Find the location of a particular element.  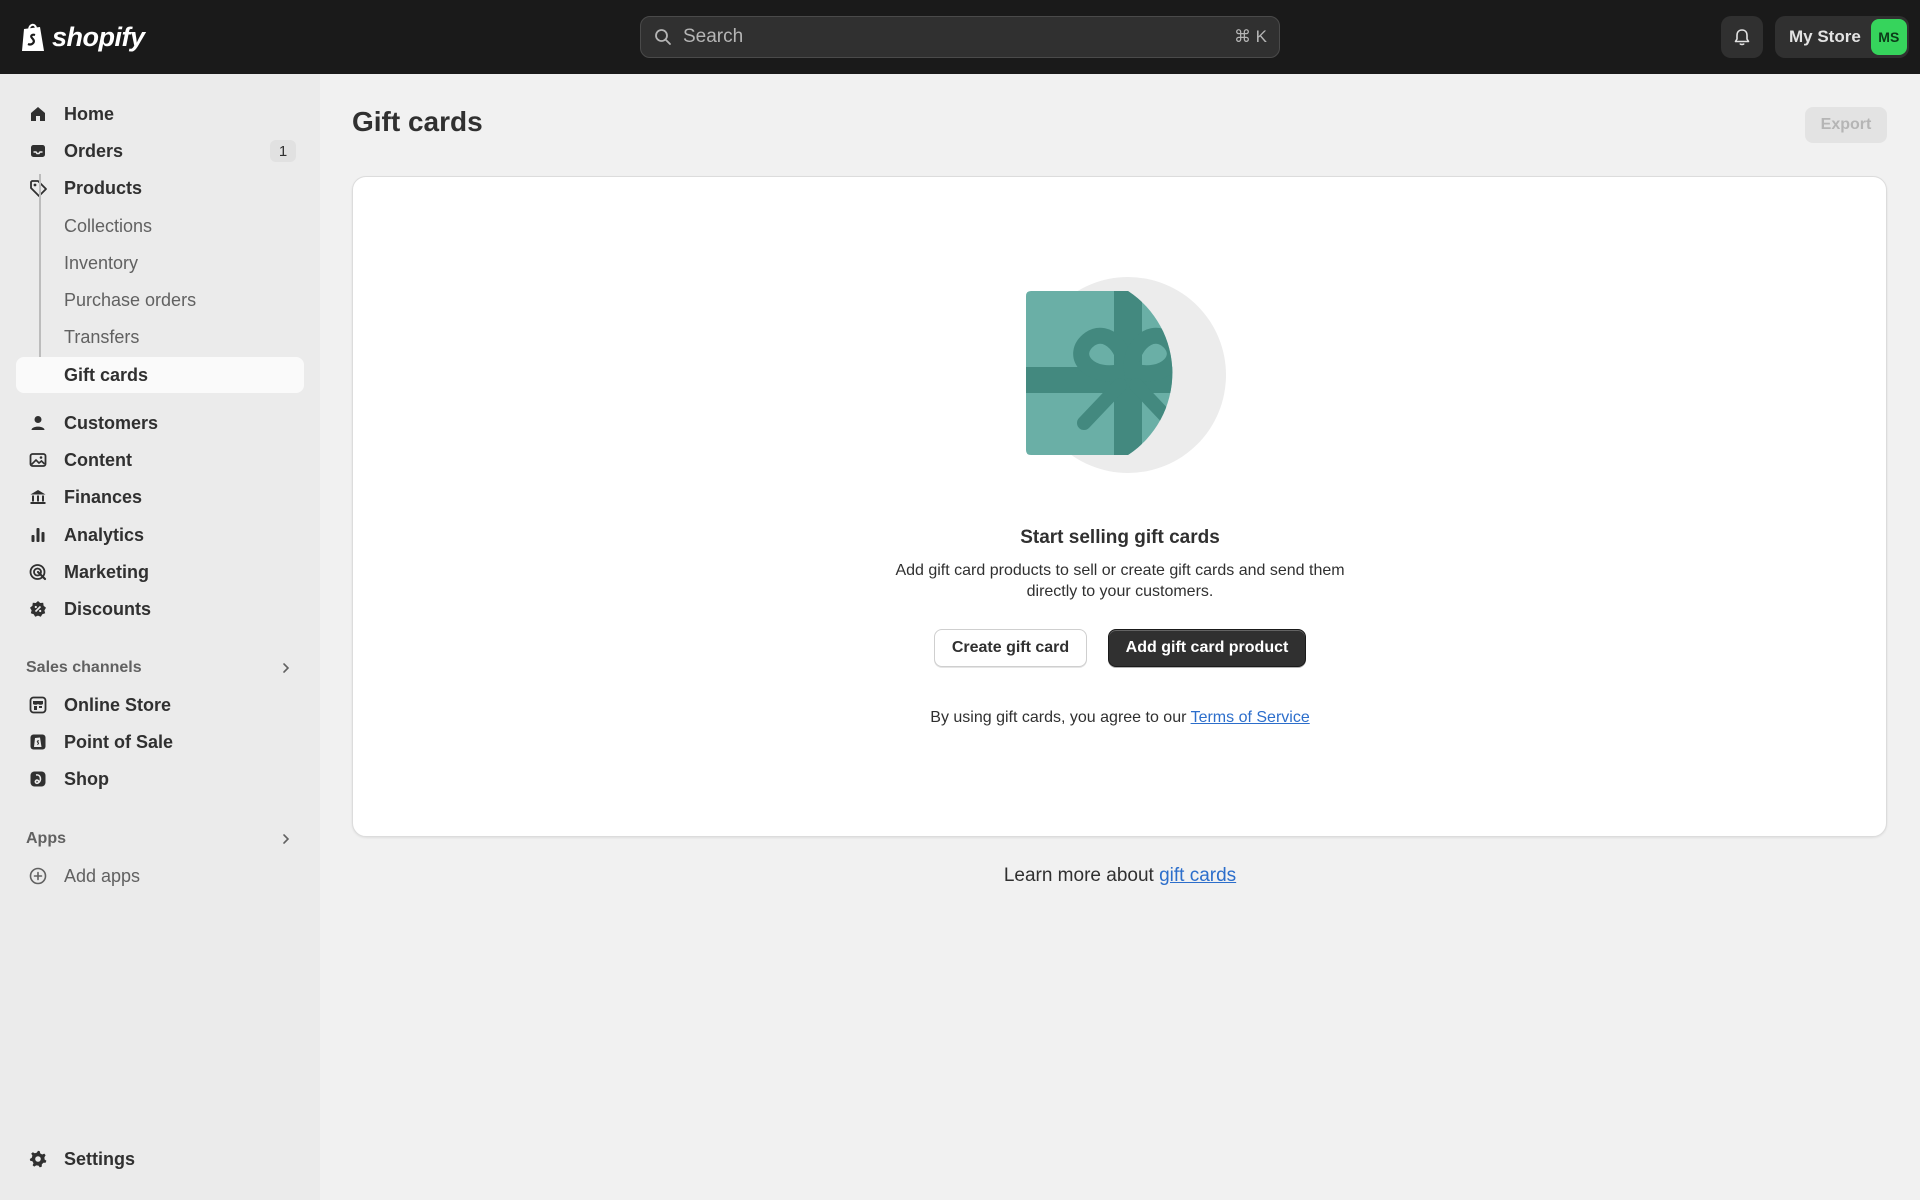

sidebar-item-label: Orders is located at coordinates (94, 150).